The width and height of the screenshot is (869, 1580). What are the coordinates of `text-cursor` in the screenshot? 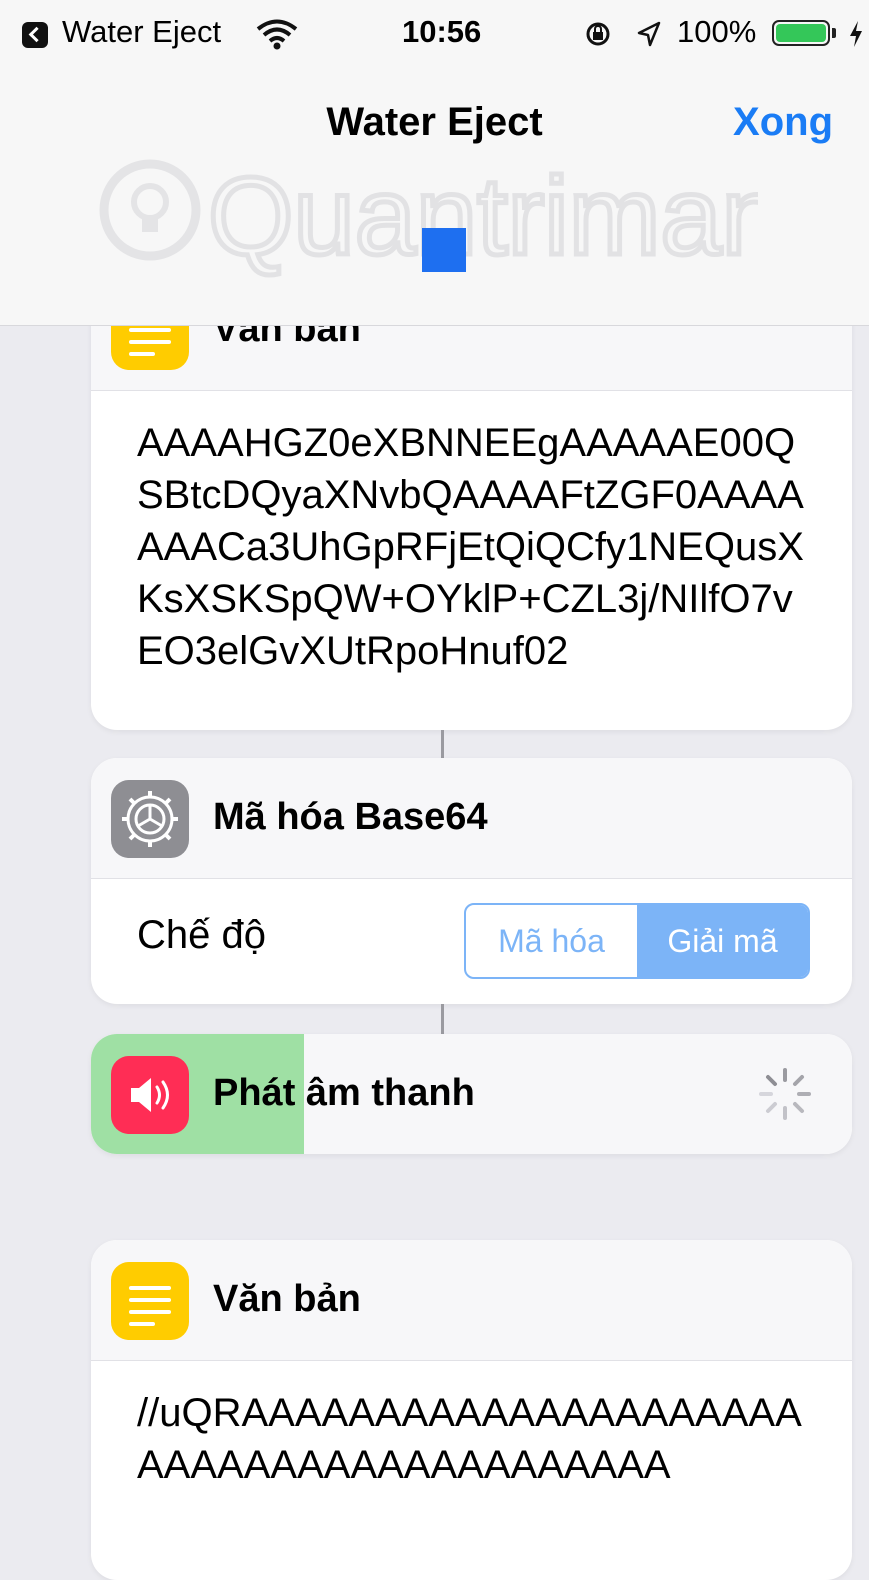 It's located at (444, 250).